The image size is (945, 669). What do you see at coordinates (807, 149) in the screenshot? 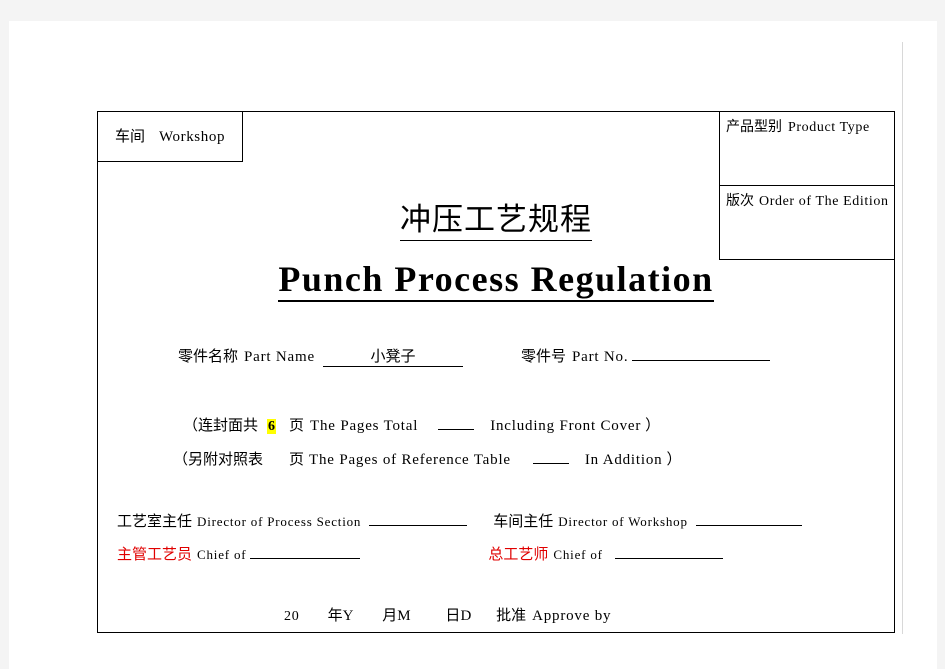
I see `product-type-cell: 产品型别 Product Type` at bounding box center [807, 149].